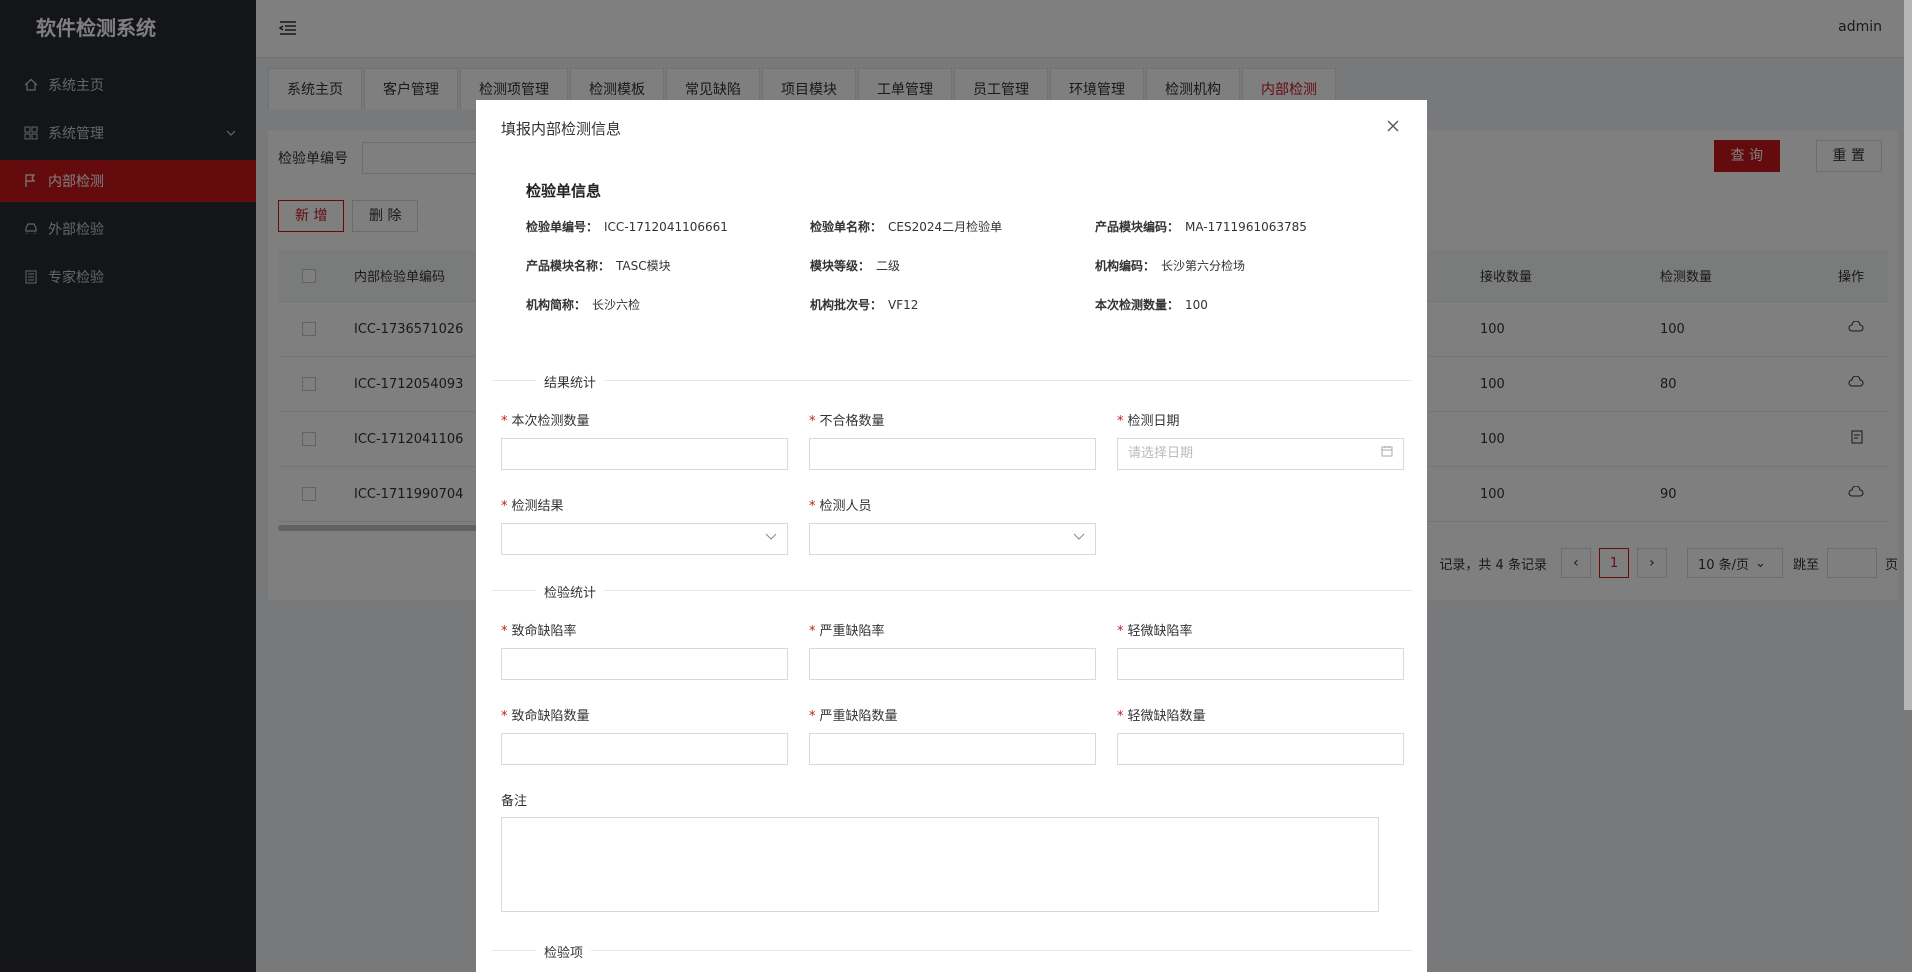 This screenshot has width=1912, height=972. Describe the element at coordinates (952, 539) in the screenshot. I see `inspector-select` at that location.